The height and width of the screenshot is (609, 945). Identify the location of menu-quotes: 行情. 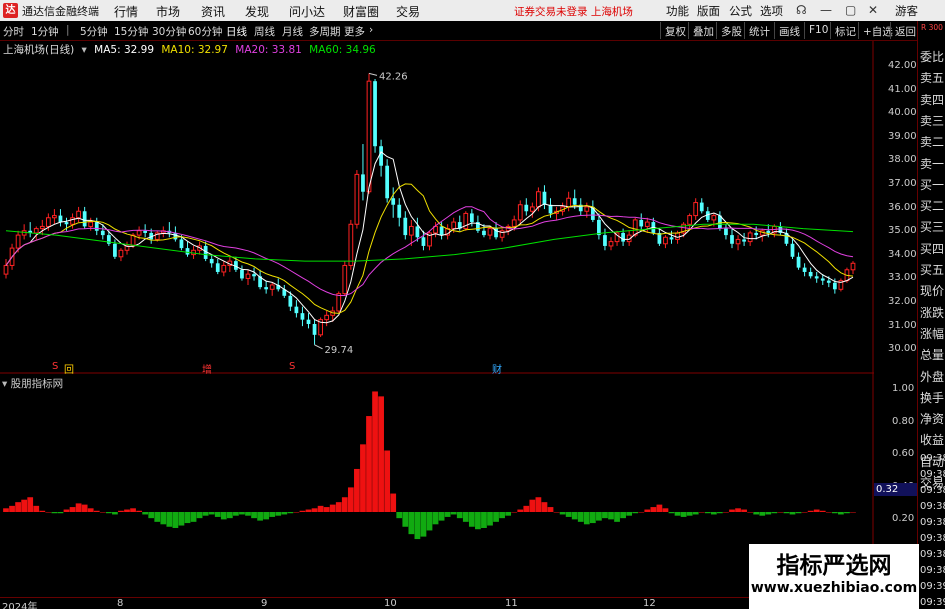
(126, 11).